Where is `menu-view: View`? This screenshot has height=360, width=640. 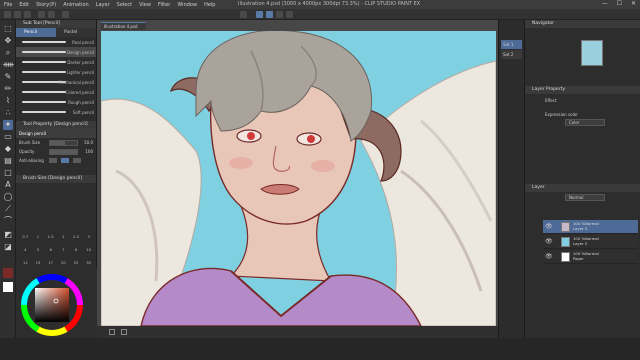
menu-view: View is located at coordinates (145, 5).